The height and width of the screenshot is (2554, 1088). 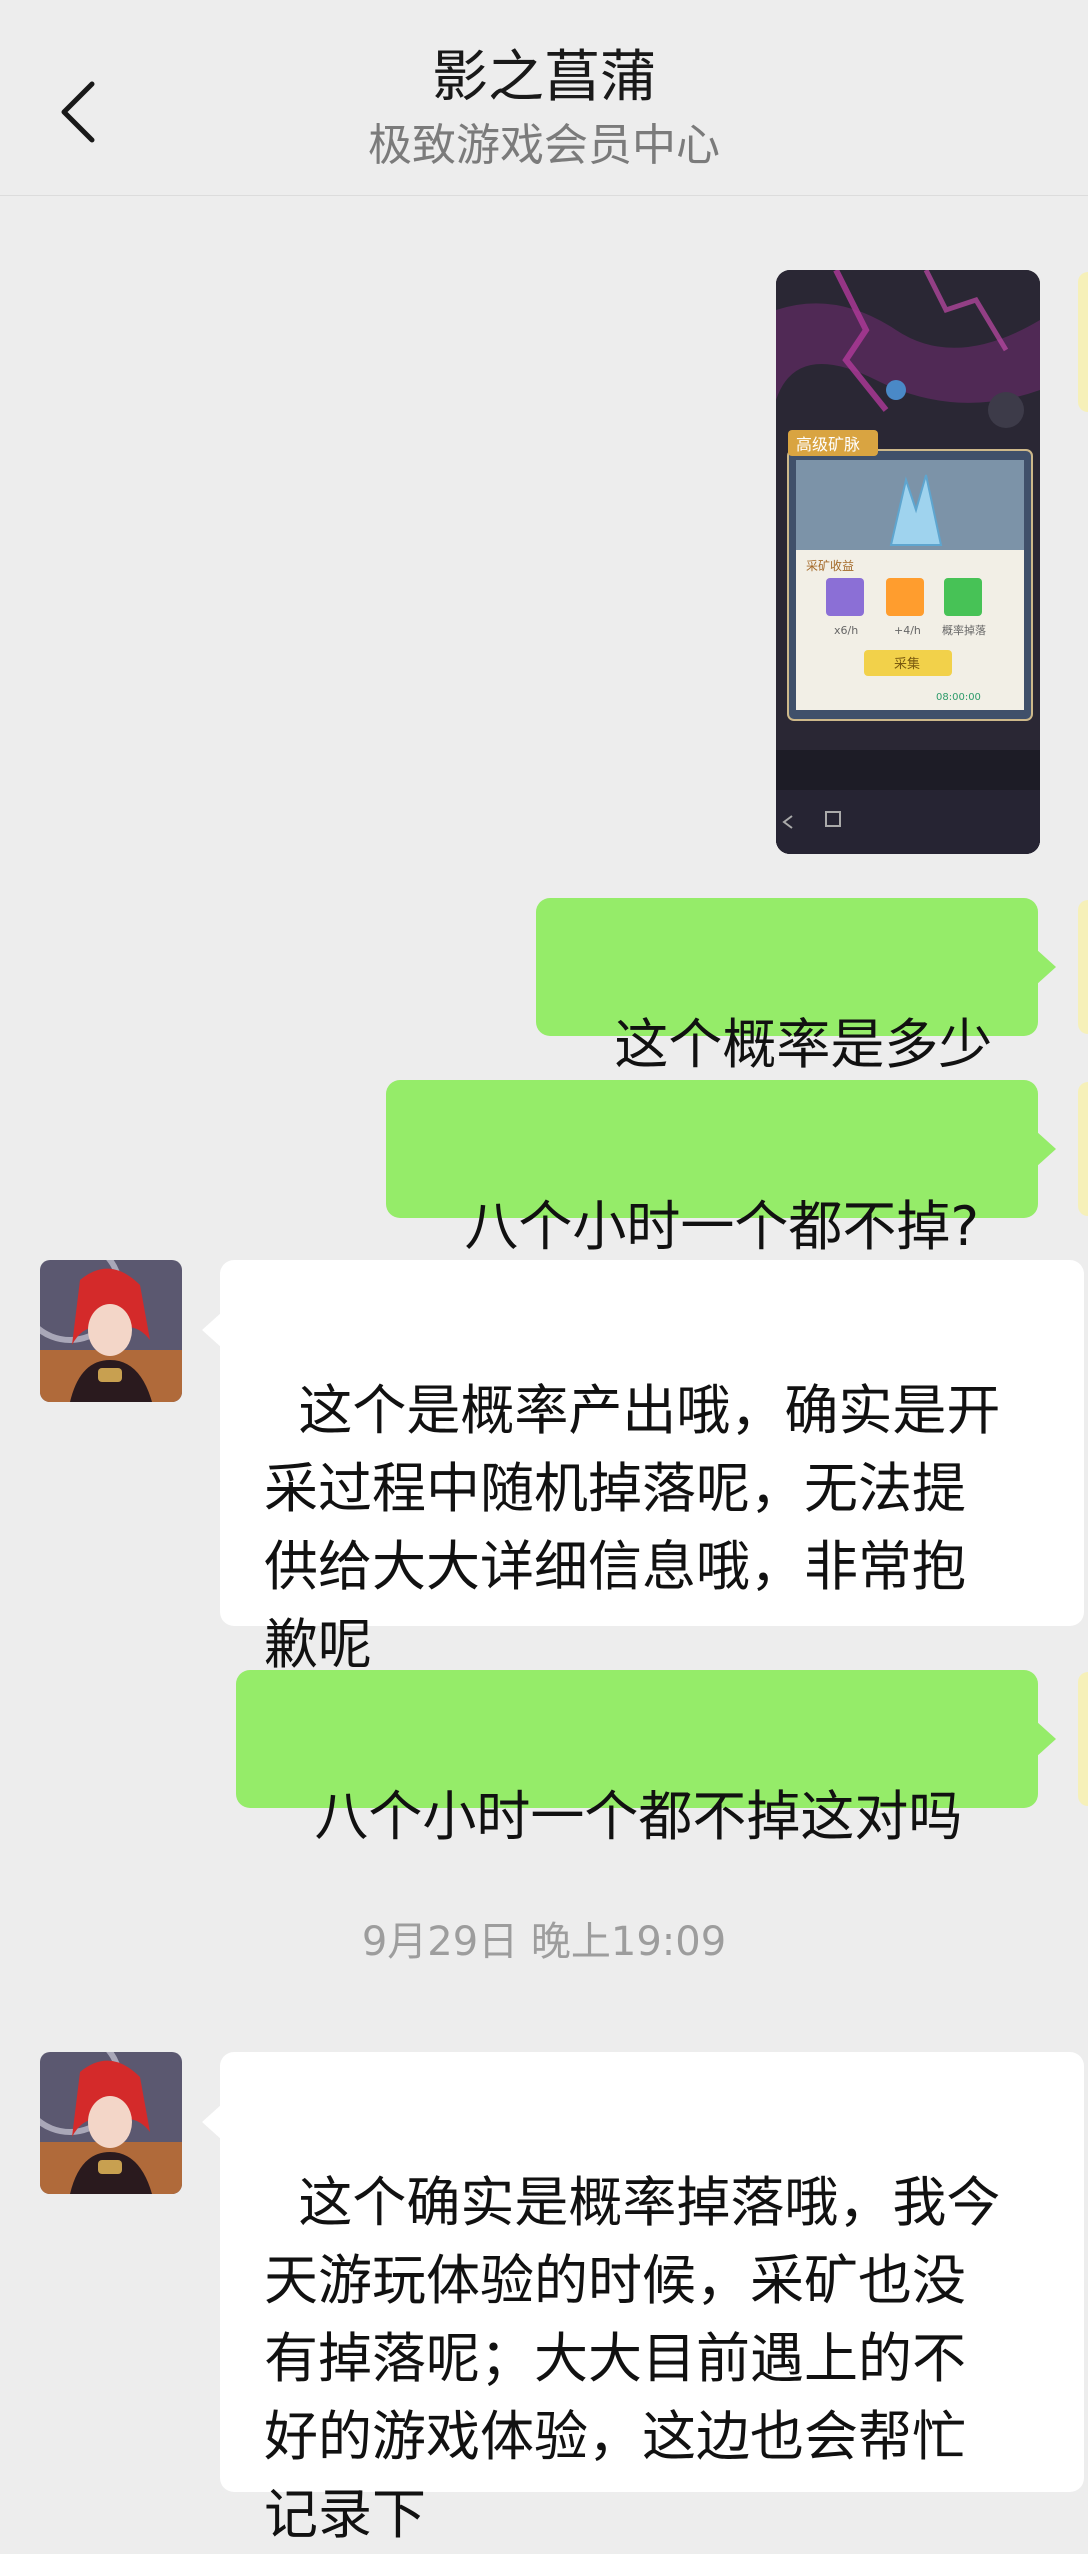 I want to click on rewards-label: 采矿收益, so click(x=830, y=566).